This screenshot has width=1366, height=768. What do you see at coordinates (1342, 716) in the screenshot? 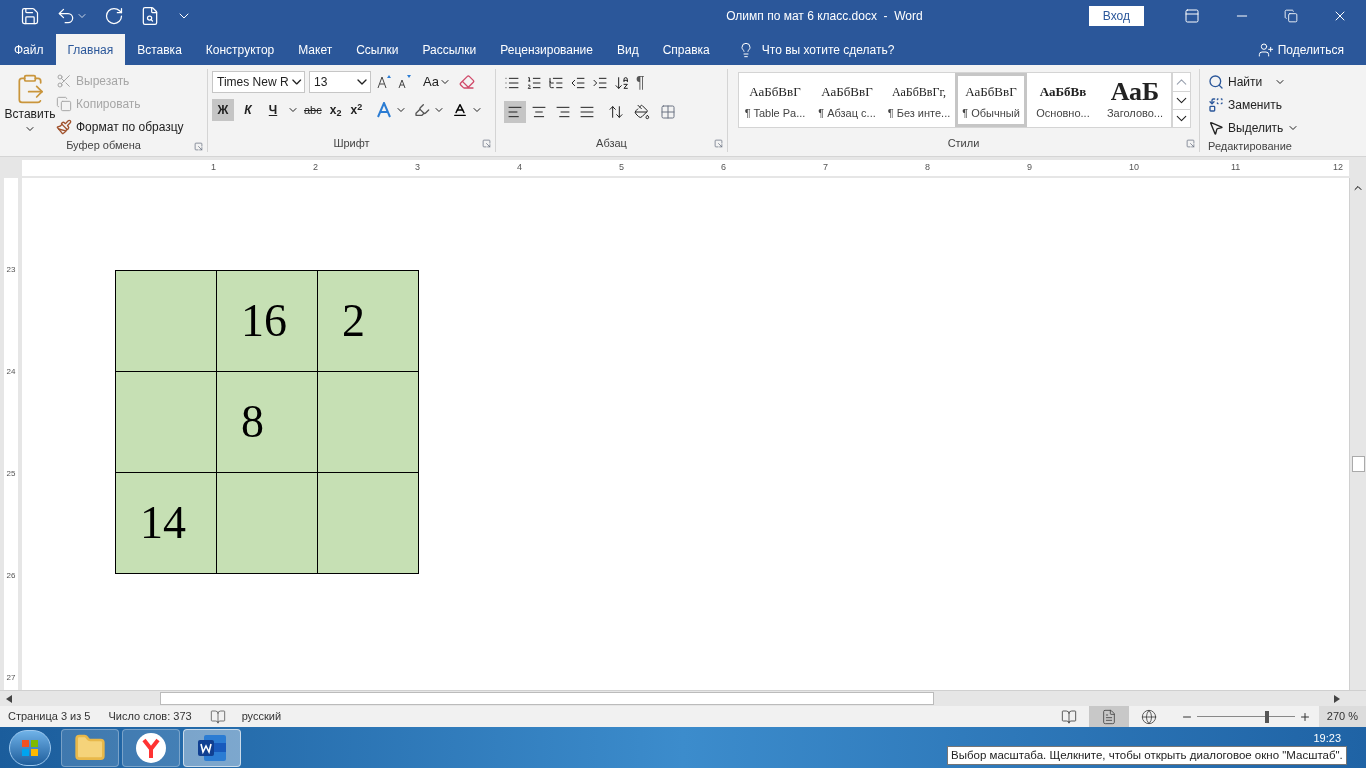
I see `zoom-level-button: 270 %` at bounding box center [1342, 716].